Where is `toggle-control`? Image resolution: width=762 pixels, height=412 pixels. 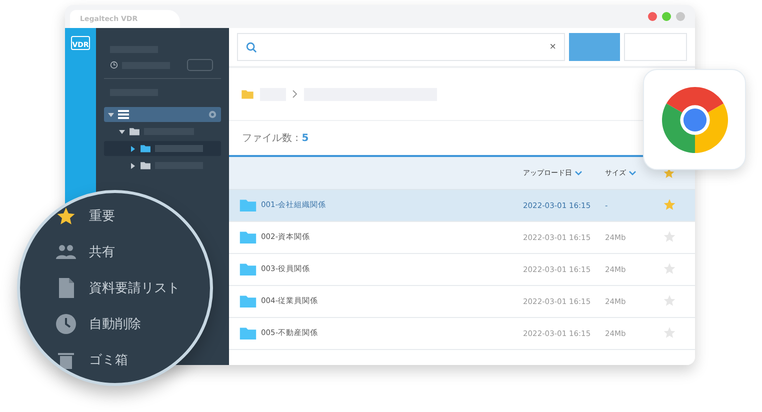 toggle-control is located at coordinates (200, 65).